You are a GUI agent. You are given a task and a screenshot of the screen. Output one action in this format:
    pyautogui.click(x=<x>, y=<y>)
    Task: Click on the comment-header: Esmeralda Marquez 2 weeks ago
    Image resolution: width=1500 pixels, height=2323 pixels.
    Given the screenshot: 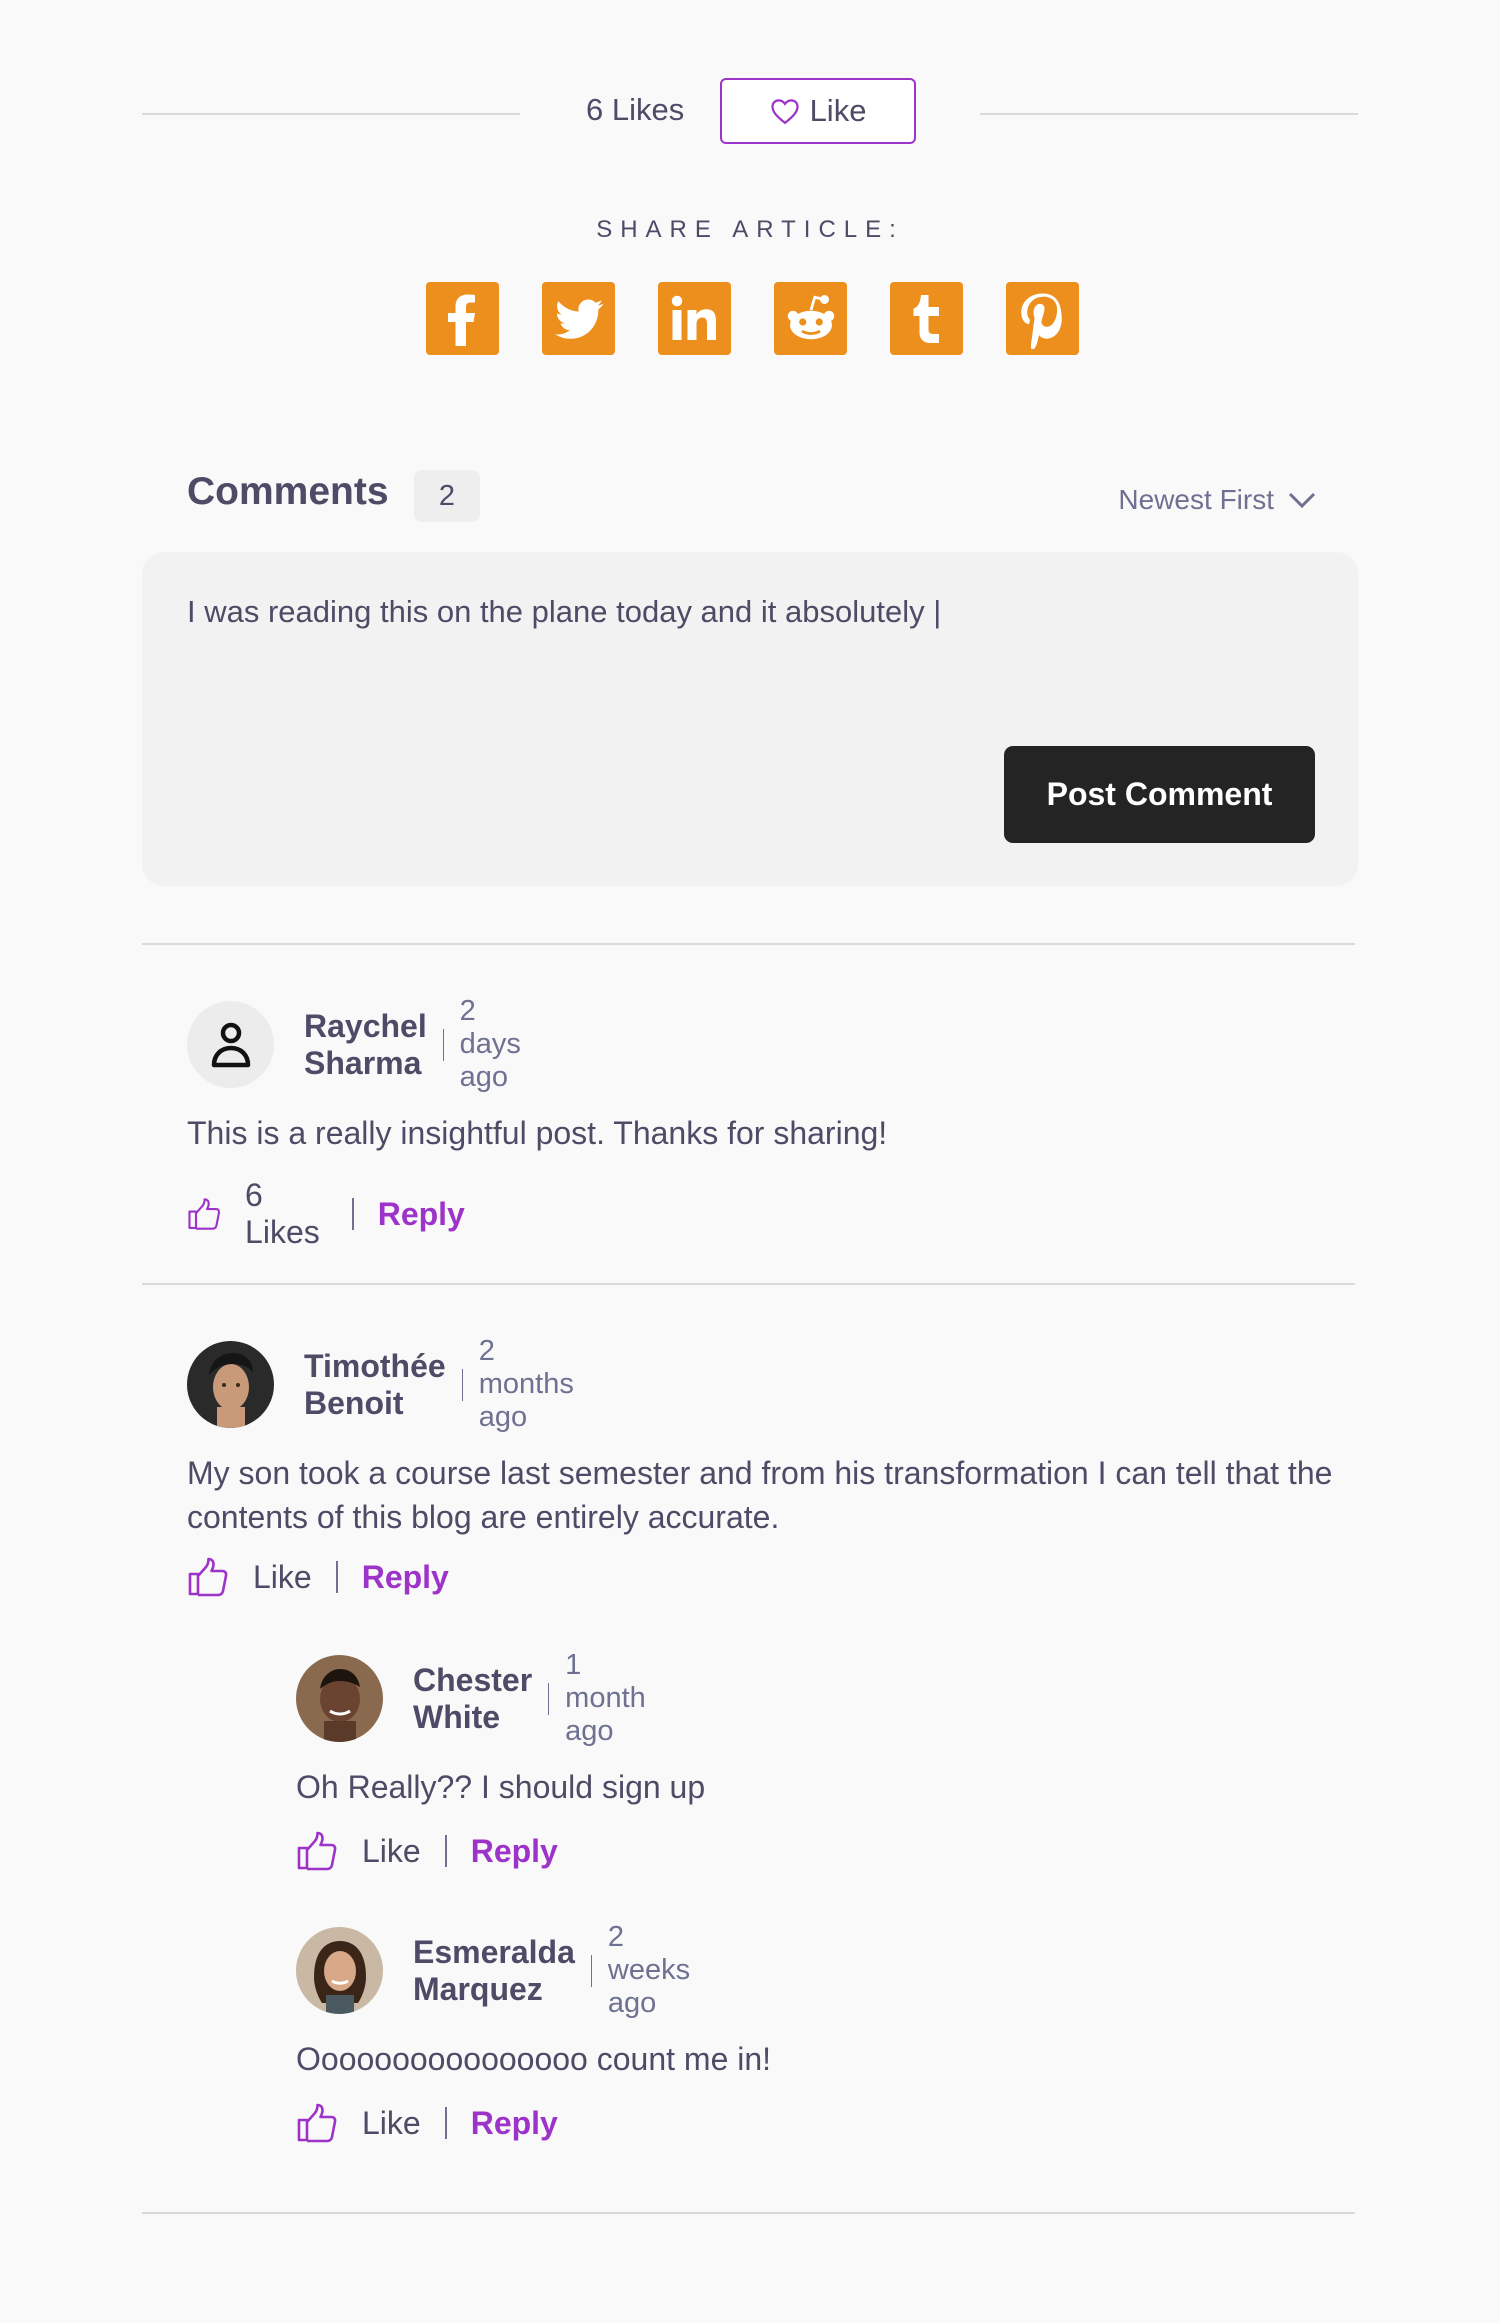 What is the action you would take?
    pyautogui.click(x=493, y=1970)
    